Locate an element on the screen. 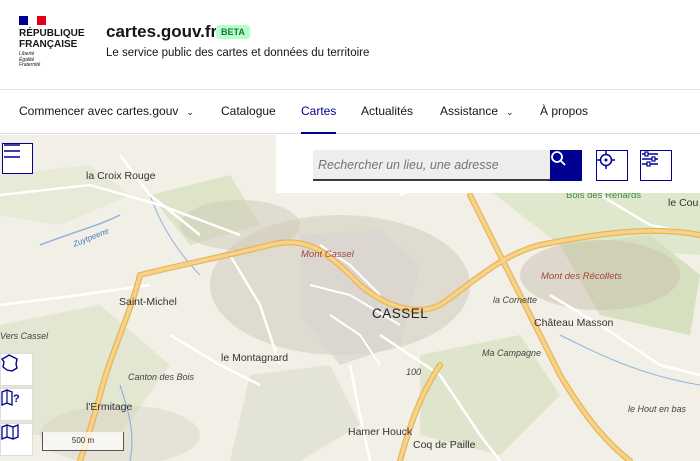 This screenshot has height=461, width=700. nav-label: Actualités is located at coordinates (387, 111).